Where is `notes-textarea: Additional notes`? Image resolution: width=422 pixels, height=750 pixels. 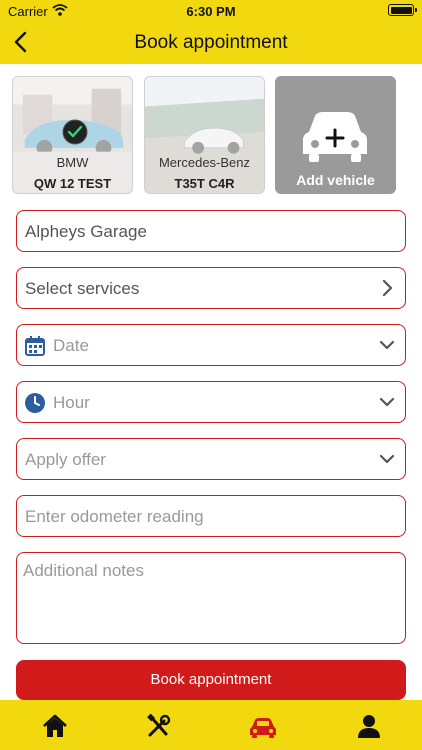
notes-textarea: Additional notes is located at coordinates (211, 598).